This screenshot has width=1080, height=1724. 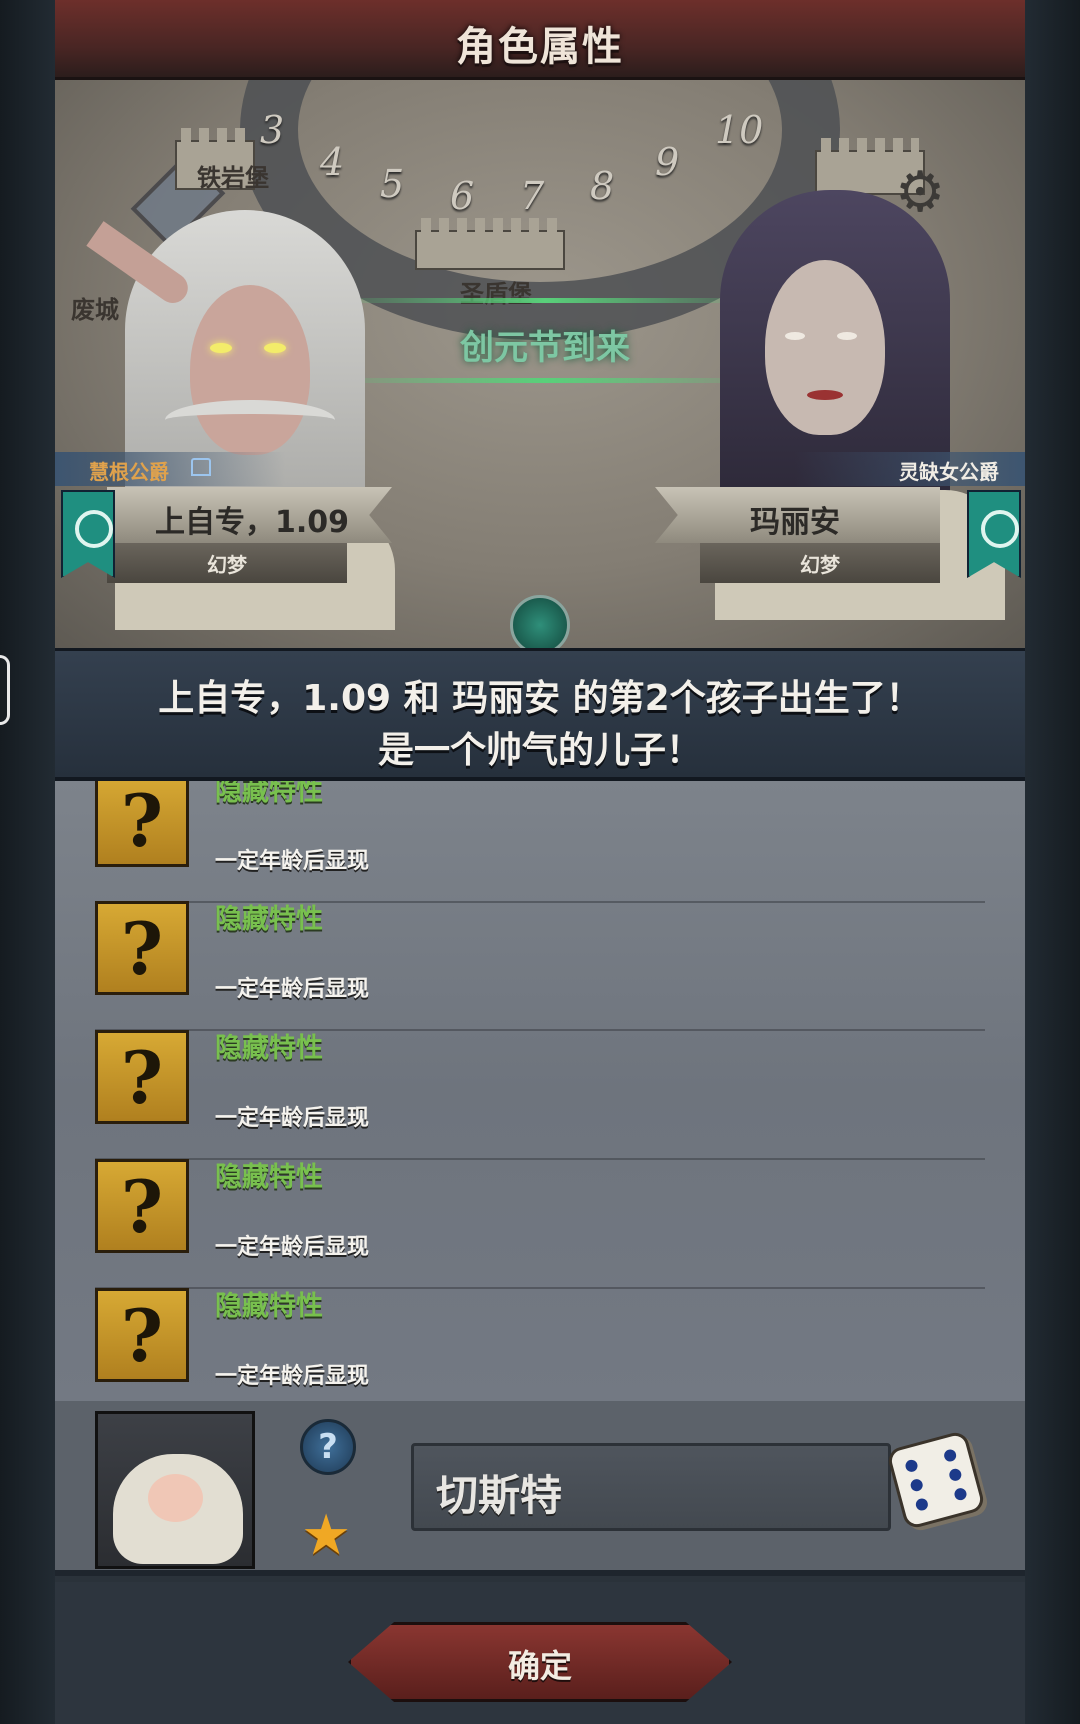 What do you see at coordinates (949, 472) in the screenshot?
I see `mother-title: 灵缺女公爵` at bounding box center [949, 472].